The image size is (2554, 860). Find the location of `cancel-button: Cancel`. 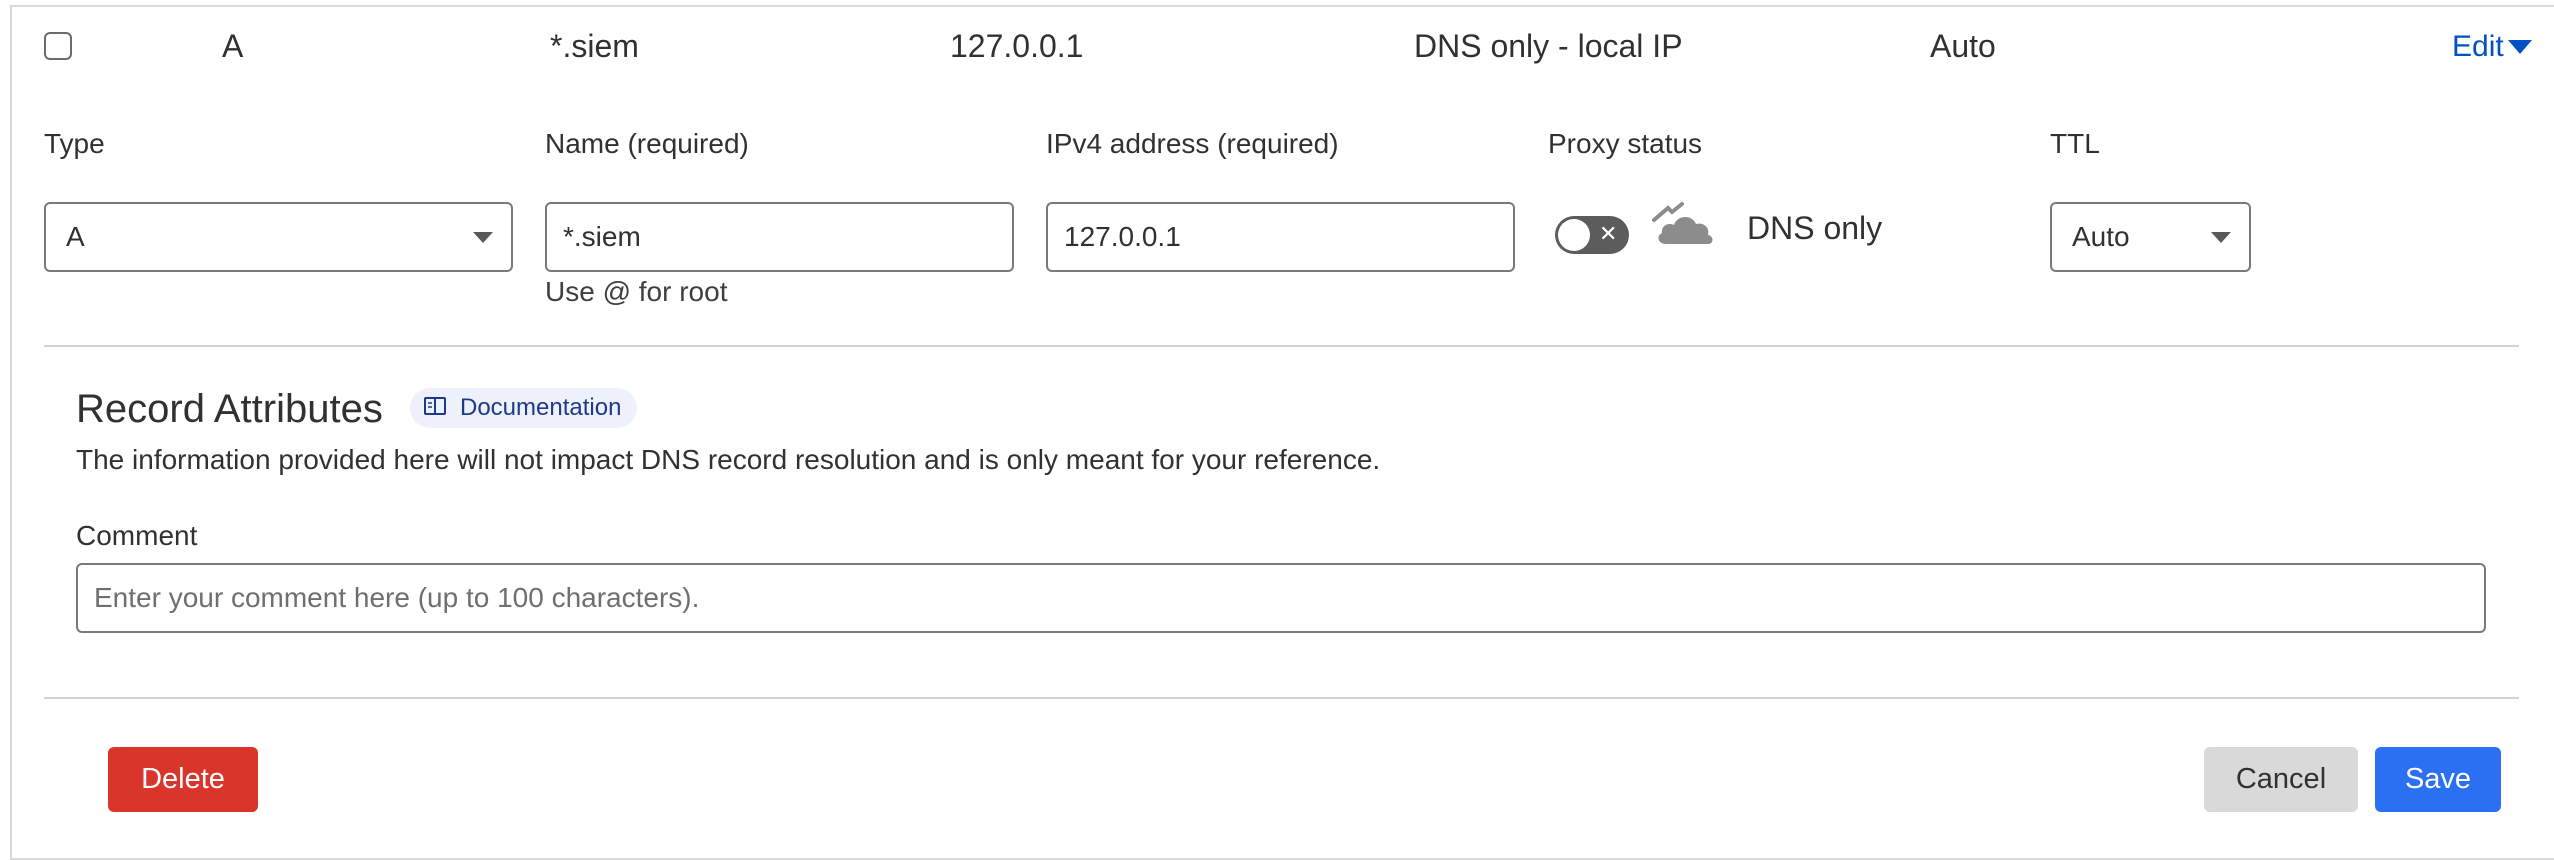

cancel-button: Cancel is located at coordinates (2281, 779).